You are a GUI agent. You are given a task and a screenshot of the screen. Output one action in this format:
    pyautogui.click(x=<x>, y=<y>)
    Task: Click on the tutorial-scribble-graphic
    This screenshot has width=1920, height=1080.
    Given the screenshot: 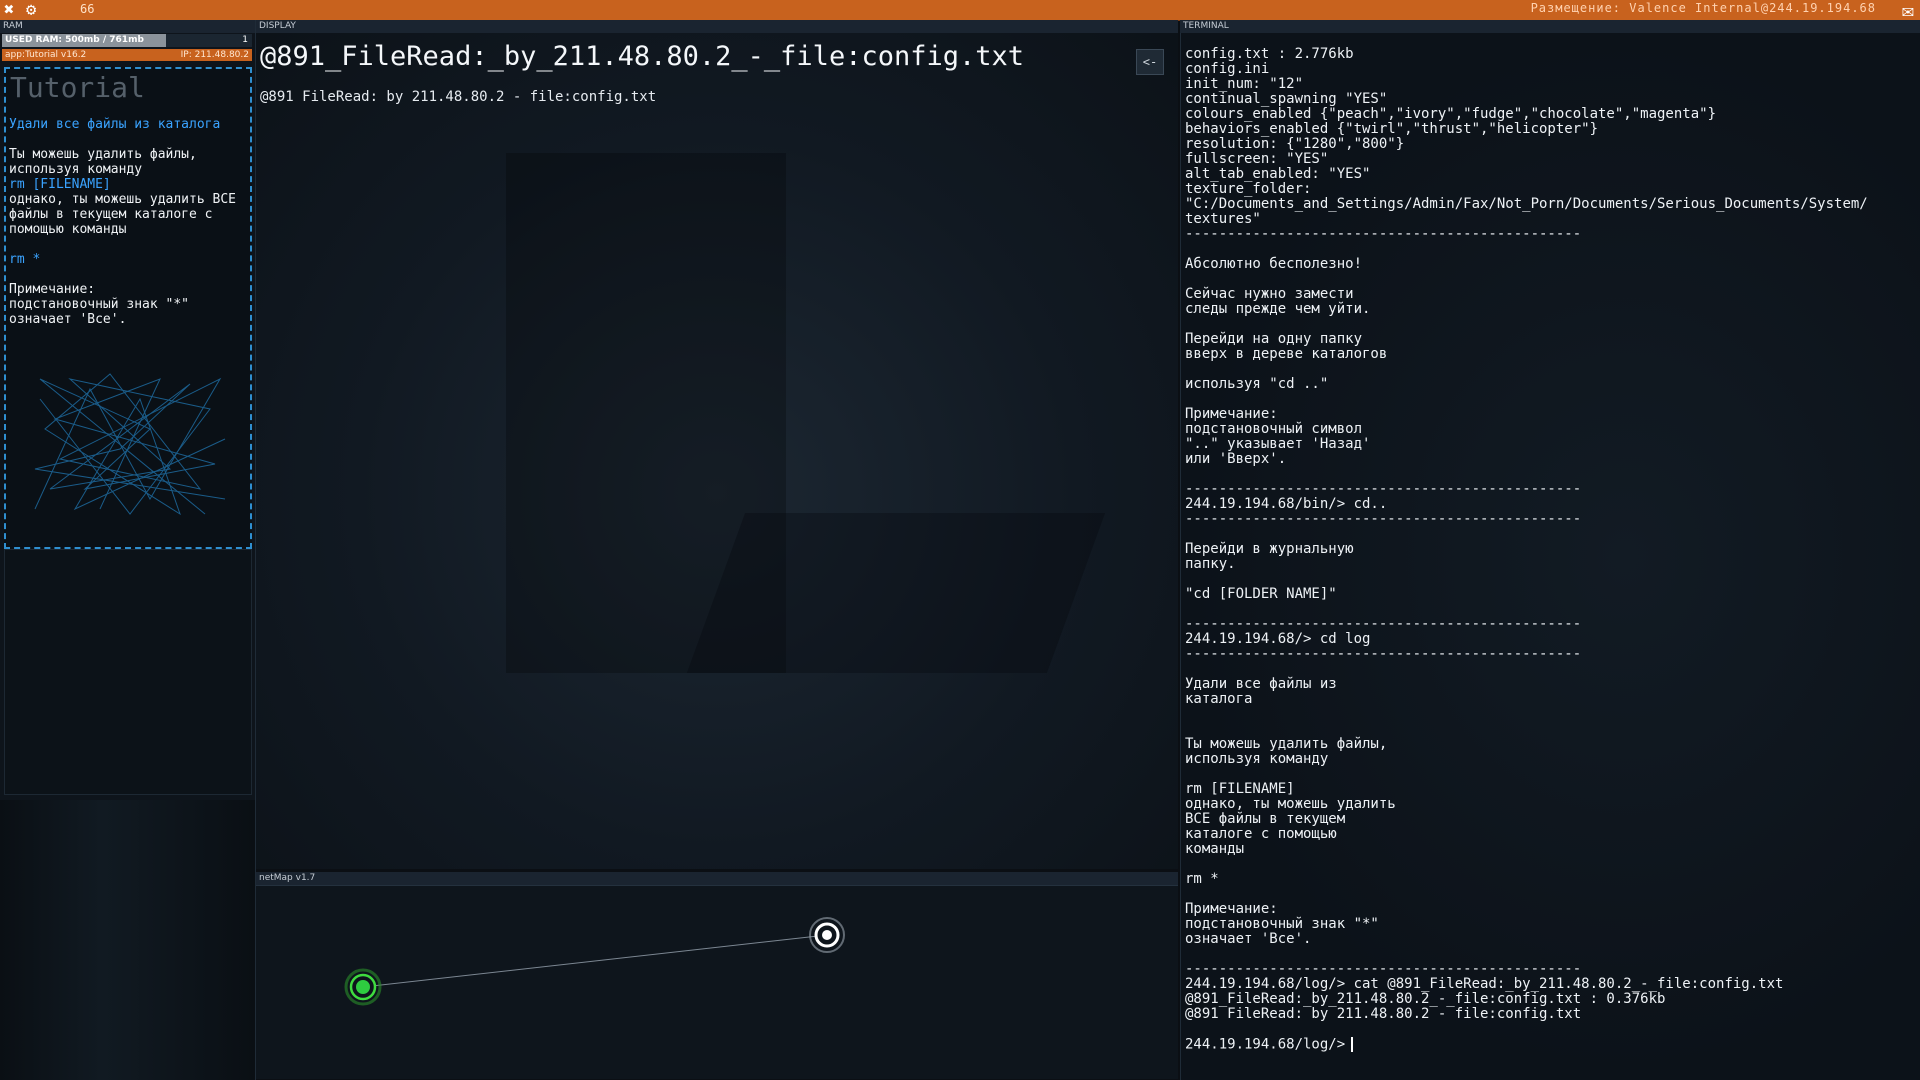 What is the action you would take?
    pyautogui.click(x=130, y=444)
    